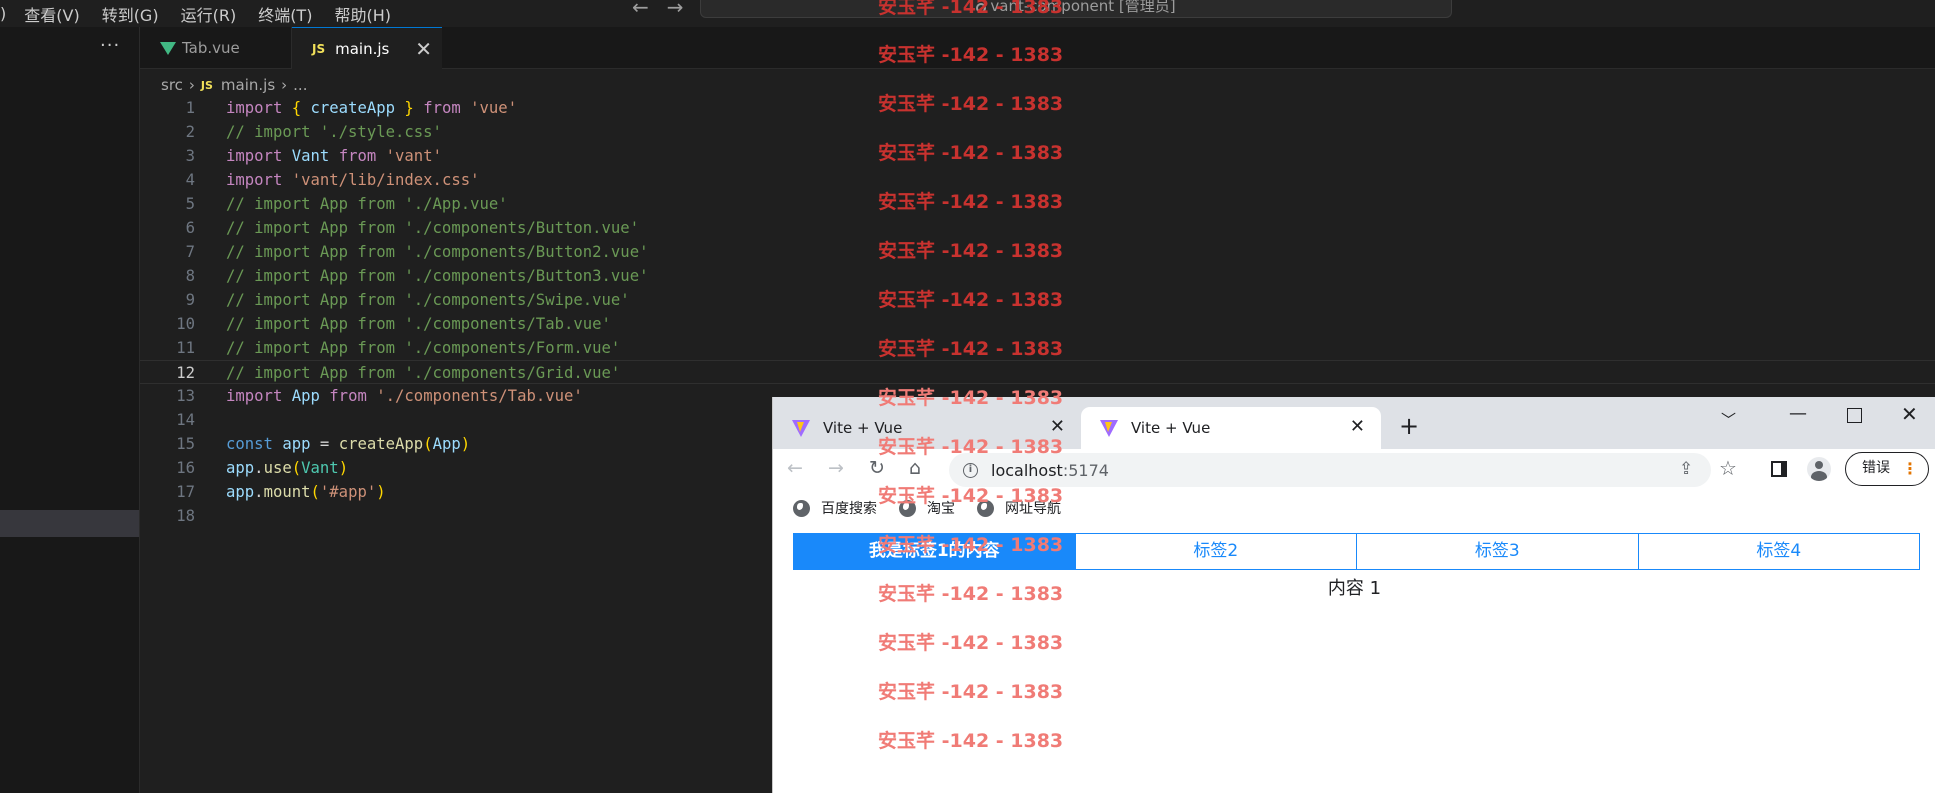 This screenshot has height=793, width=1935. I want to click on code-text: import { createApp } from 'vue', so click(372, 108).